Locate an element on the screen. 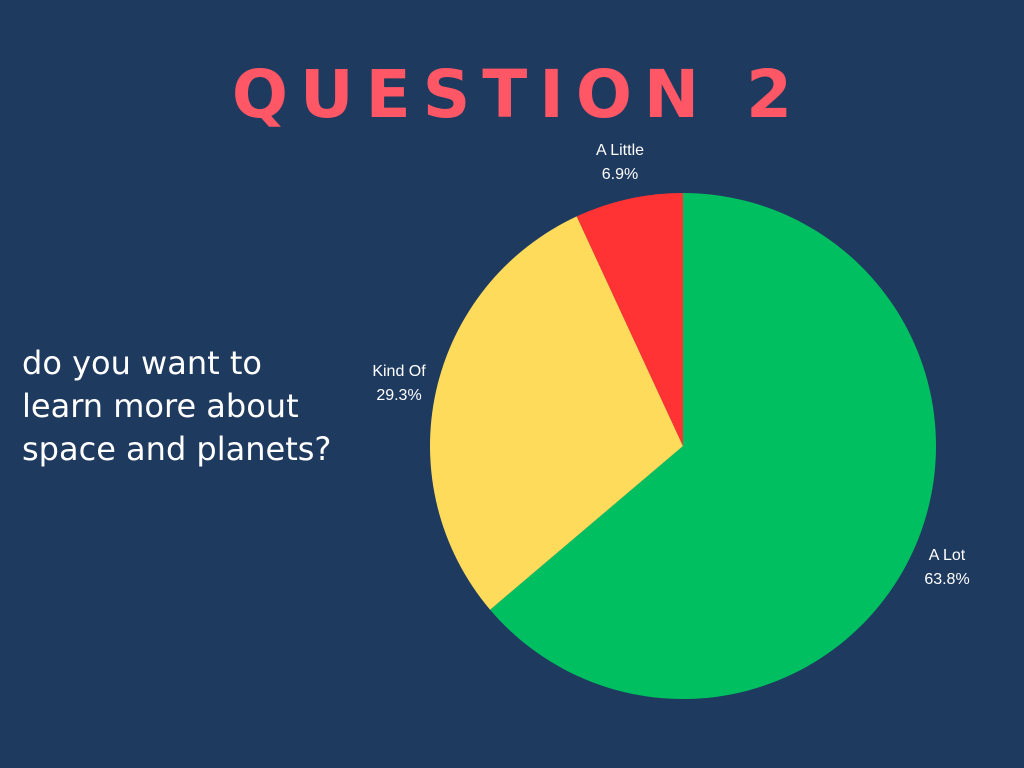  slice-label-kind-of: Kind Of is located at coordinates (399, 371).